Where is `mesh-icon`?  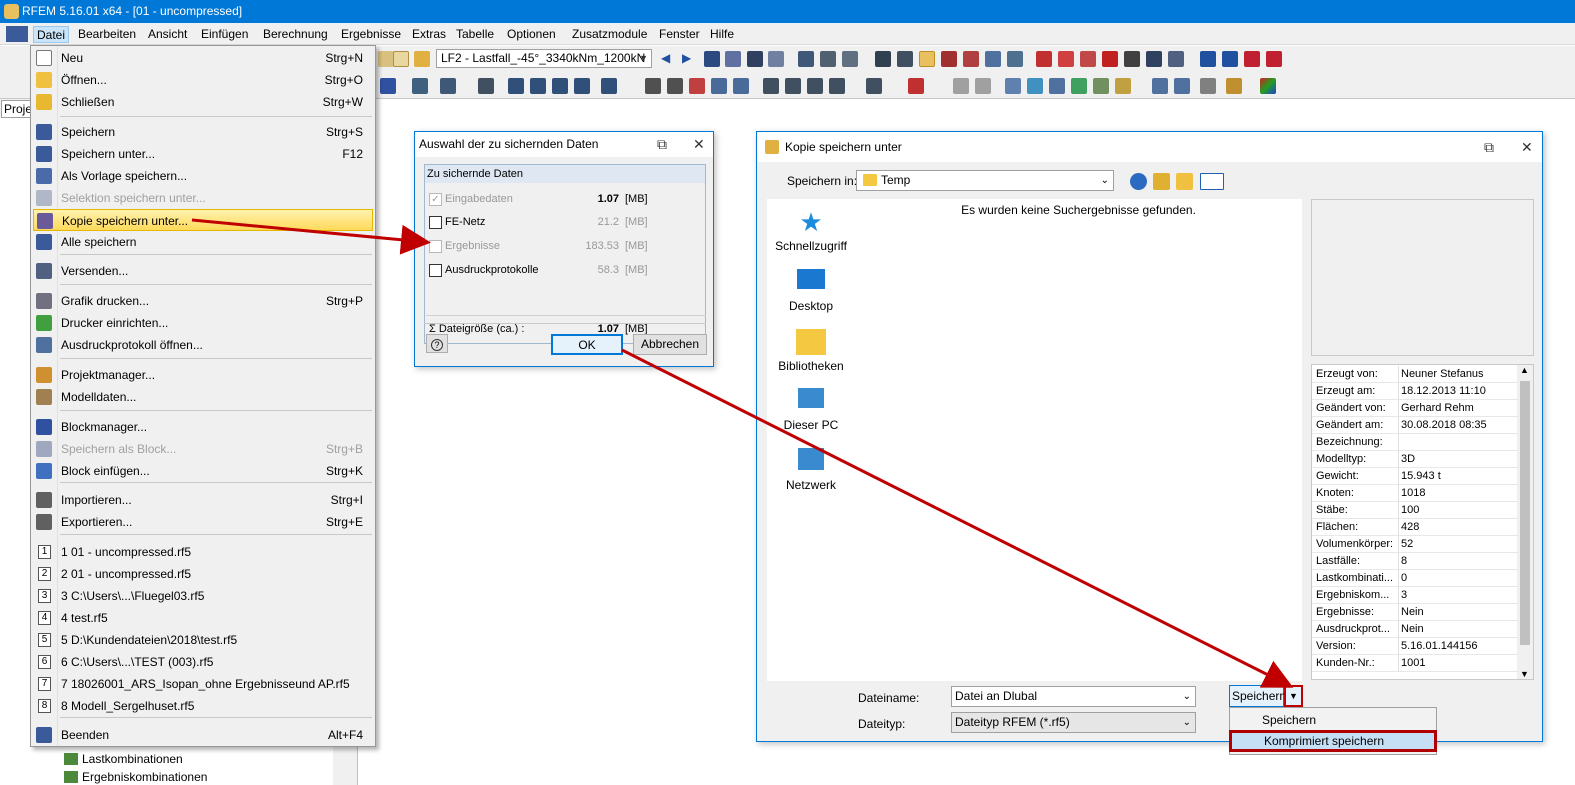 mesh-icon is located at coordinates (883, 59).